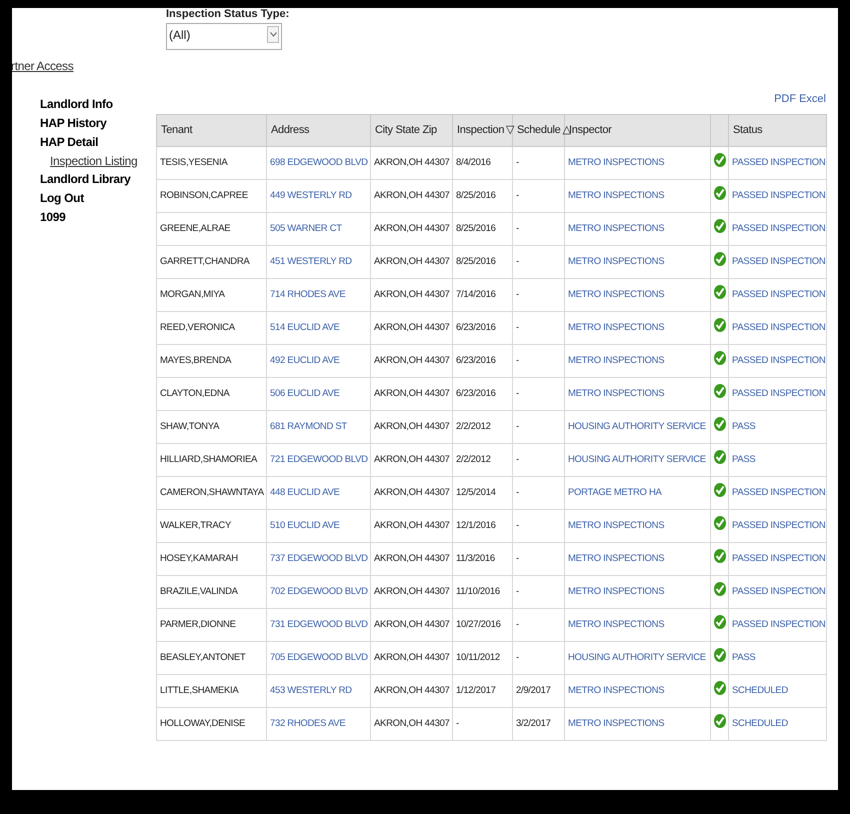 Image resolution: width=850 pixels, height=814 pixels. I want to click on table-cell-text: ROBINSON,CAPREE, so click(204, 196).